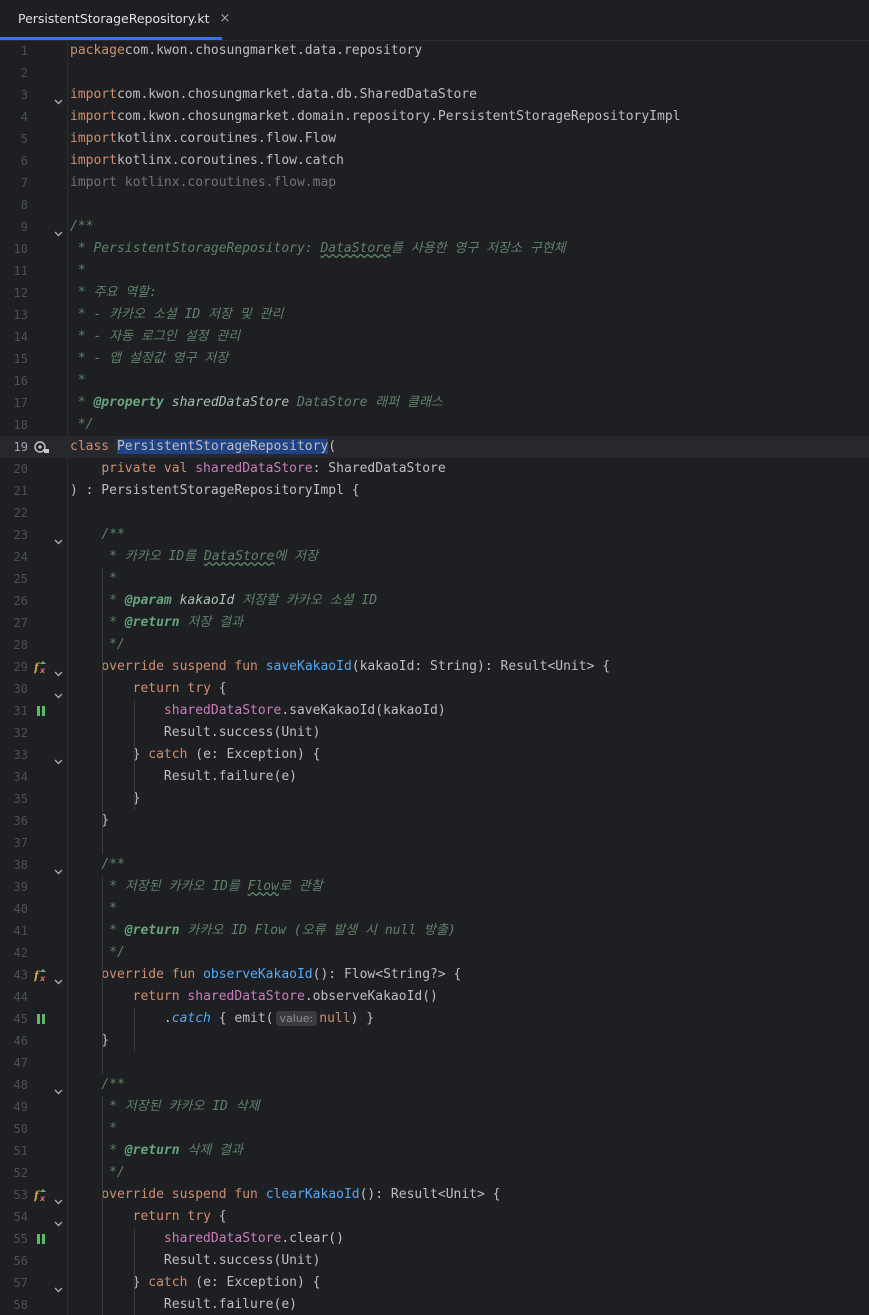 The height and width of the screenshot is (1315, 869). I want to click on line-number: 24, so click(14, 557).